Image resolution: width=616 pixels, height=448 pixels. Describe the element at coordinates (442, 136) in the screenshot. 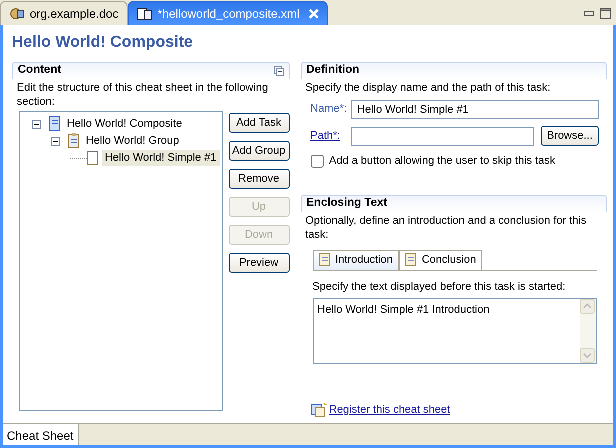

I see `text-field` at that location.